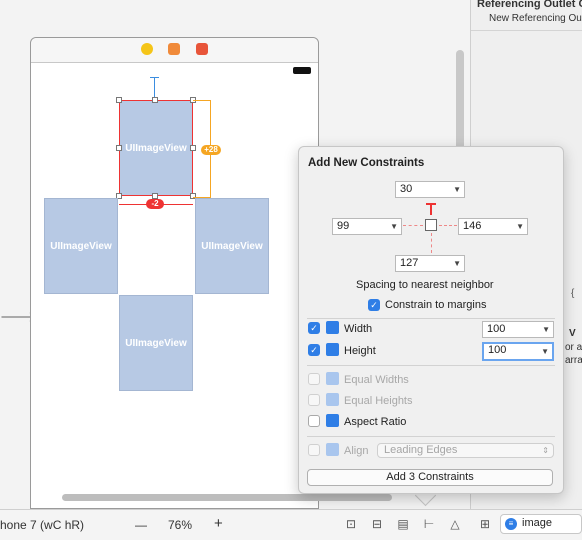  Describe the element at coordinates (314, 350) in the screenshot. I see `height-checkbox: ✓` at that location.